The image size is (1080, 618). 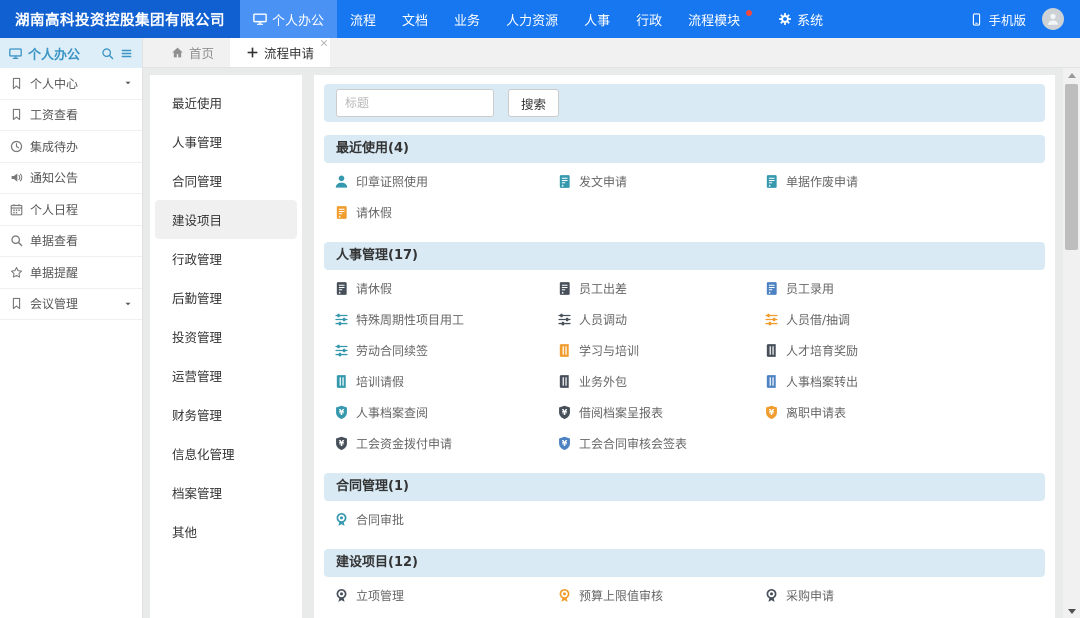 What do you see at coordinates (54, 304) in the screenshot?
I see `sidebar-item-label: 会议管理` at bounding box center [54, 304].